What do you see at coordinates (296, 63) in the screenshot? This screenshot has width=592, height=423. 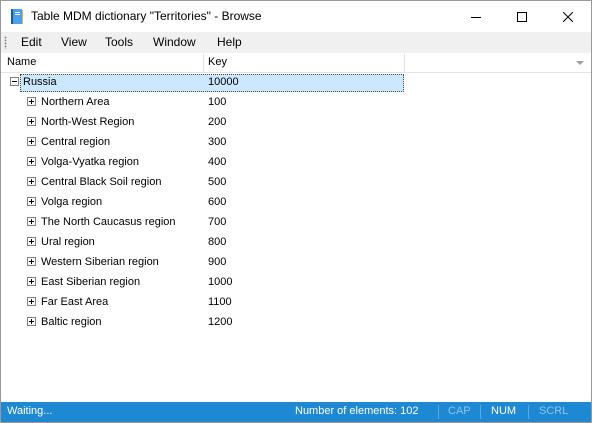 I see `grid-header: Name Key` at bounding box center [296, 63].